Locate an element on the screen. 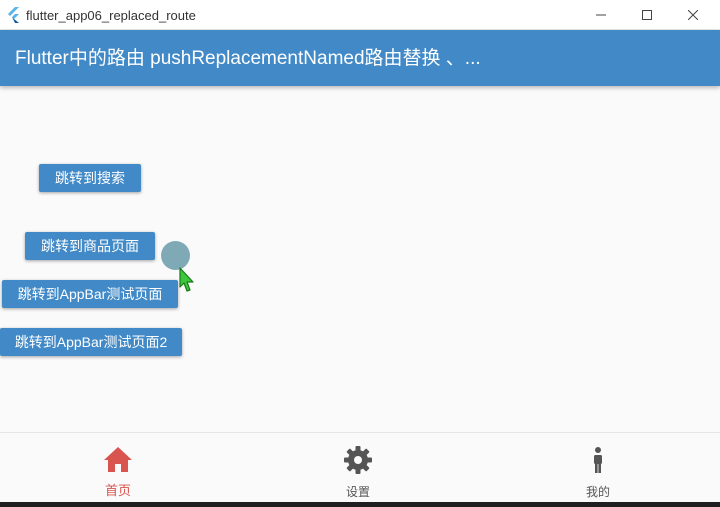 The image size is (720, 507). maximize-button is located at coordinates (647, 15).